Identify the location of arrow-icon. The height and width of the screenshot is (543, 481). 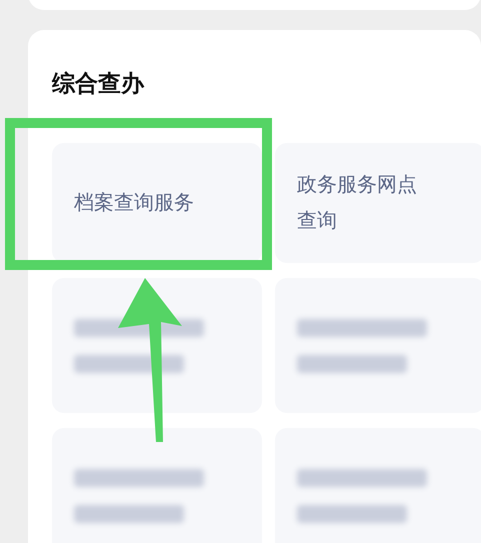
(150, 361).